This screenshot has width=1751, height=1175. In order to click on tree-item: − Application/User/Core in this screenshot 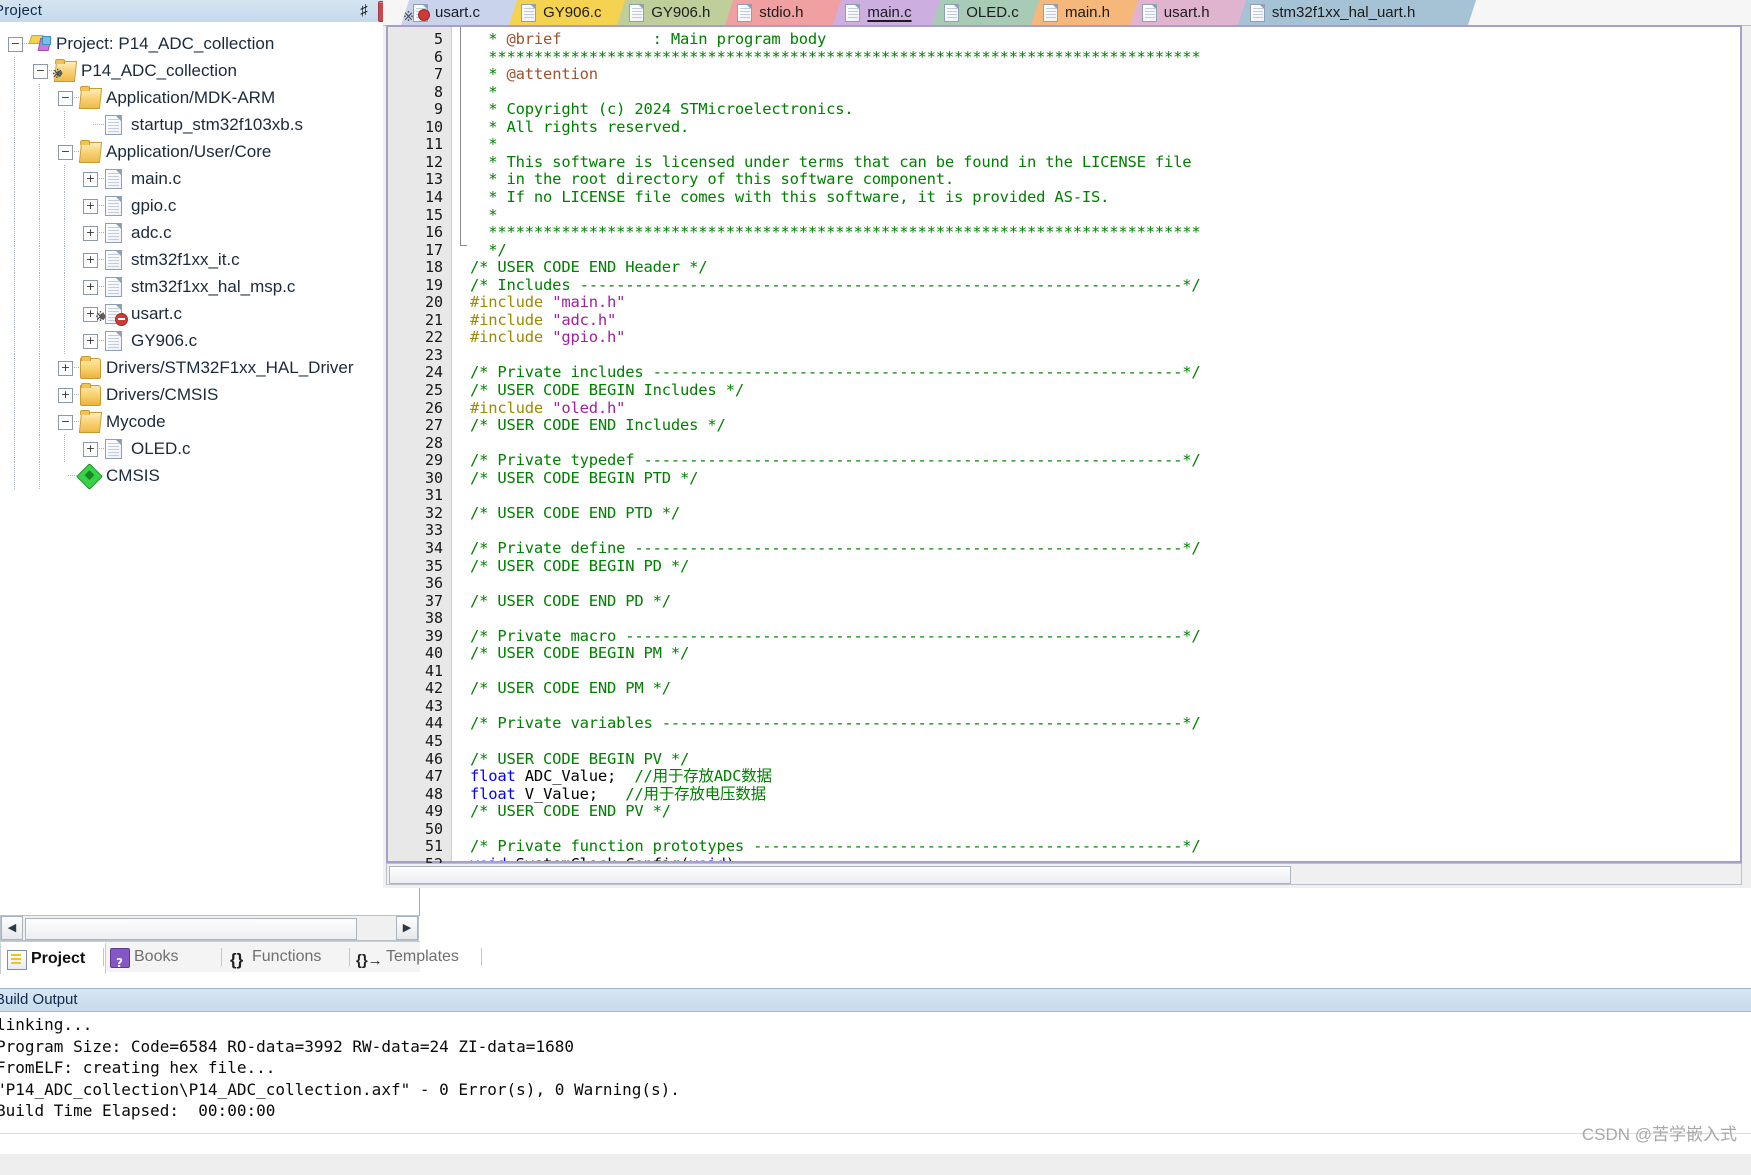, I will do `click(209, 151)`.